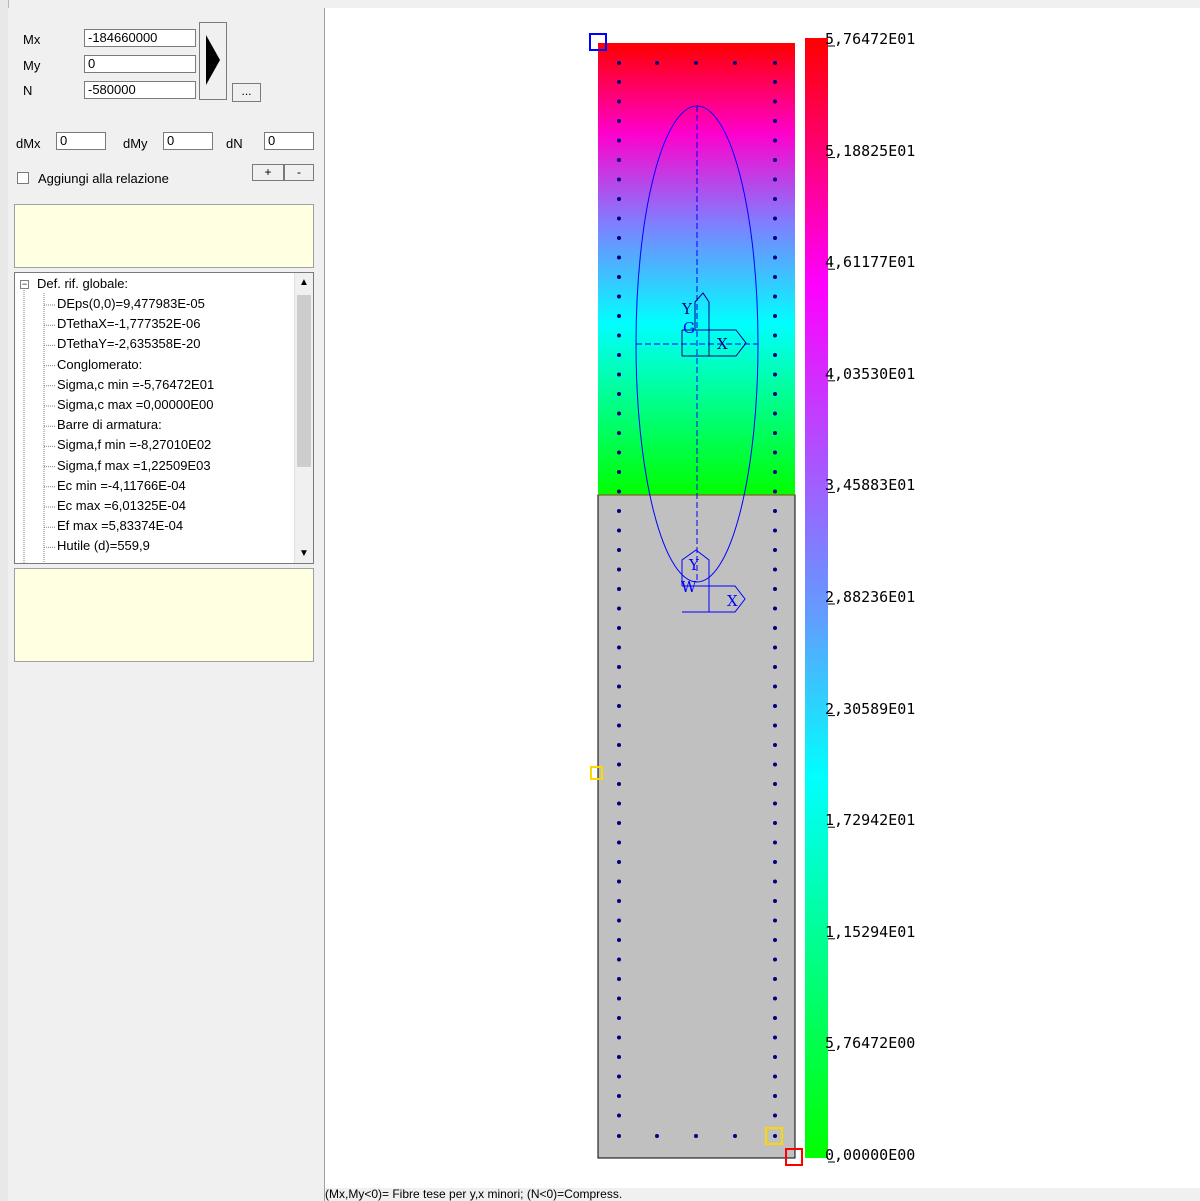 The width and height of the screenshot is (1200, 1201). What do you see at coordinates (32, 39) in the screenshot?
I see `mx-label: Mx` at bounding box center [32, 39].